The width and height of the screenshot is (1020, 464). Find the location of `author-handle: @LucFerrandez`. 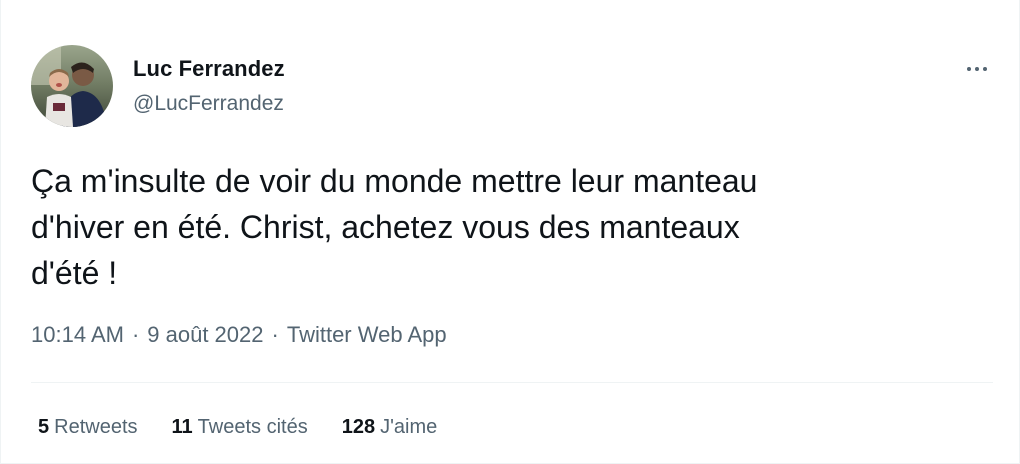

author-handle: @LucFerrandez is located at coordinates (208, 104).